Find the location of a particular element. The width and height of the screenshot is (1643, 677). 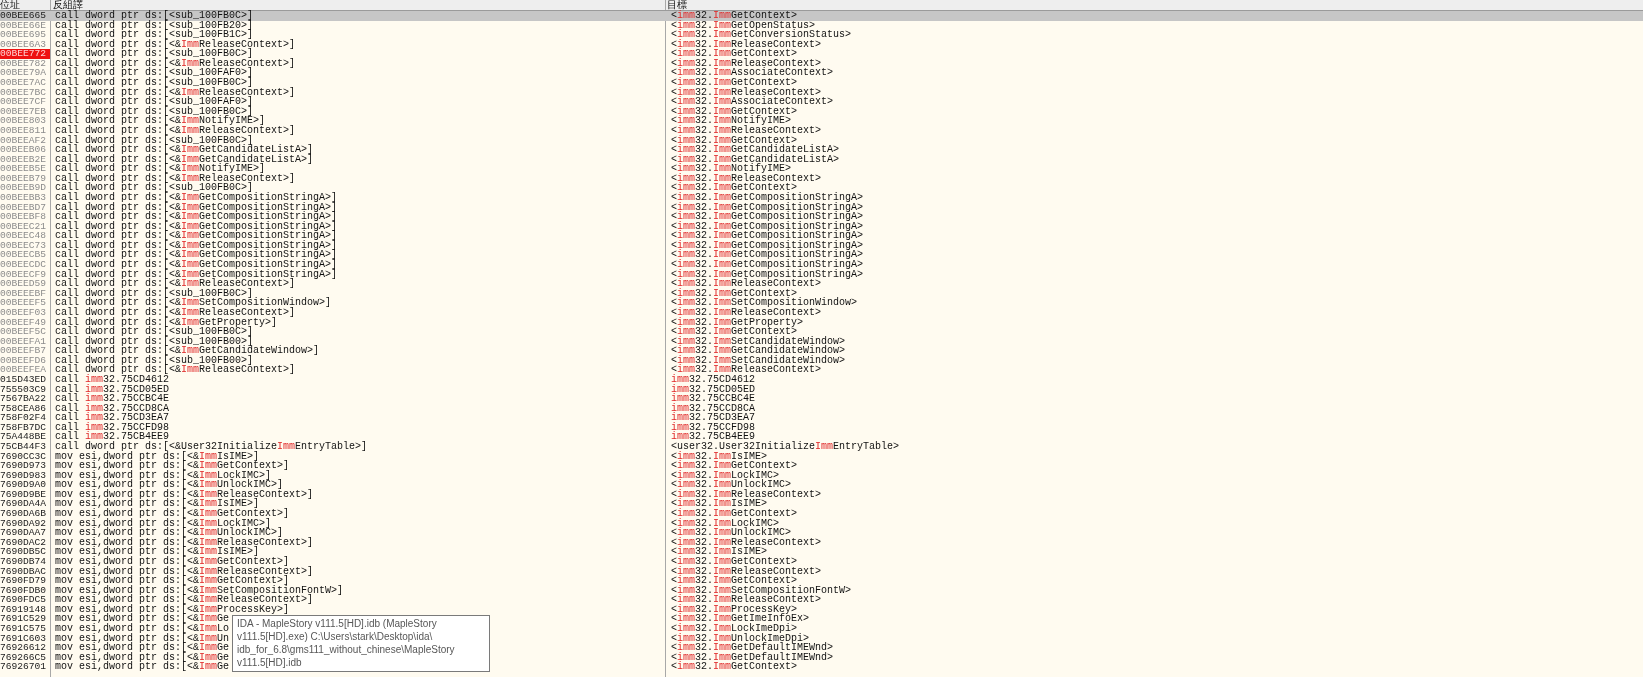

instruction-text: call imm32.75CB4EE9 is located at coordinates (112, 437).